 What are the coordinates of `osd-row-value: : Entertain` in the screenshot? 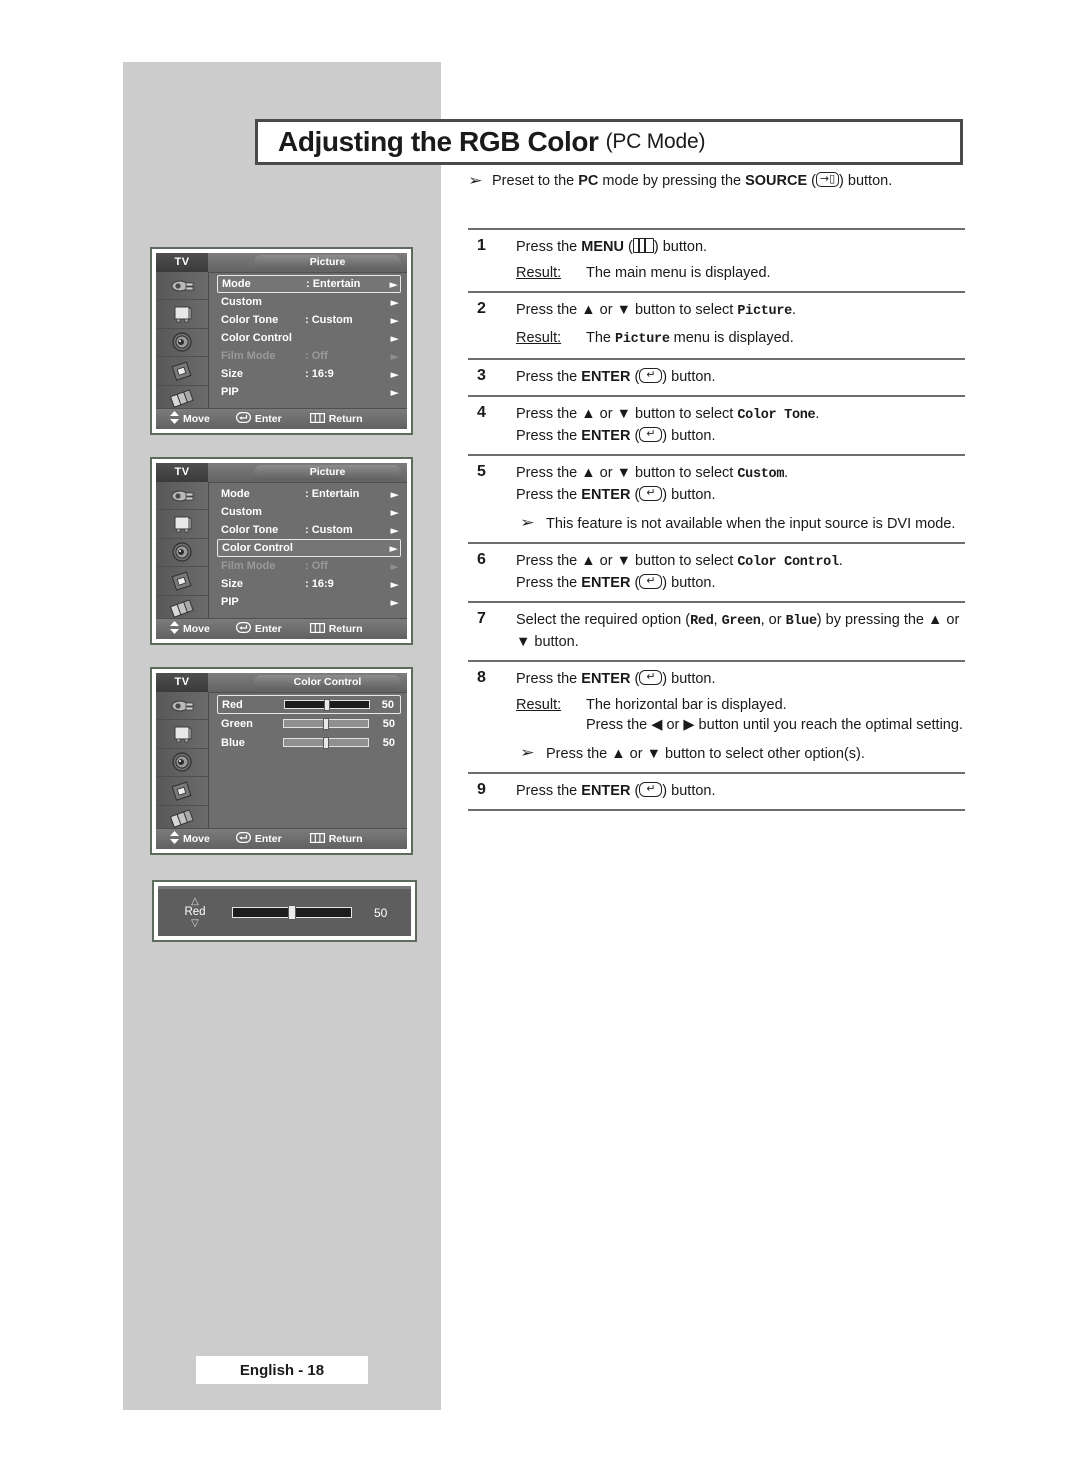 It's located at (333, 284).